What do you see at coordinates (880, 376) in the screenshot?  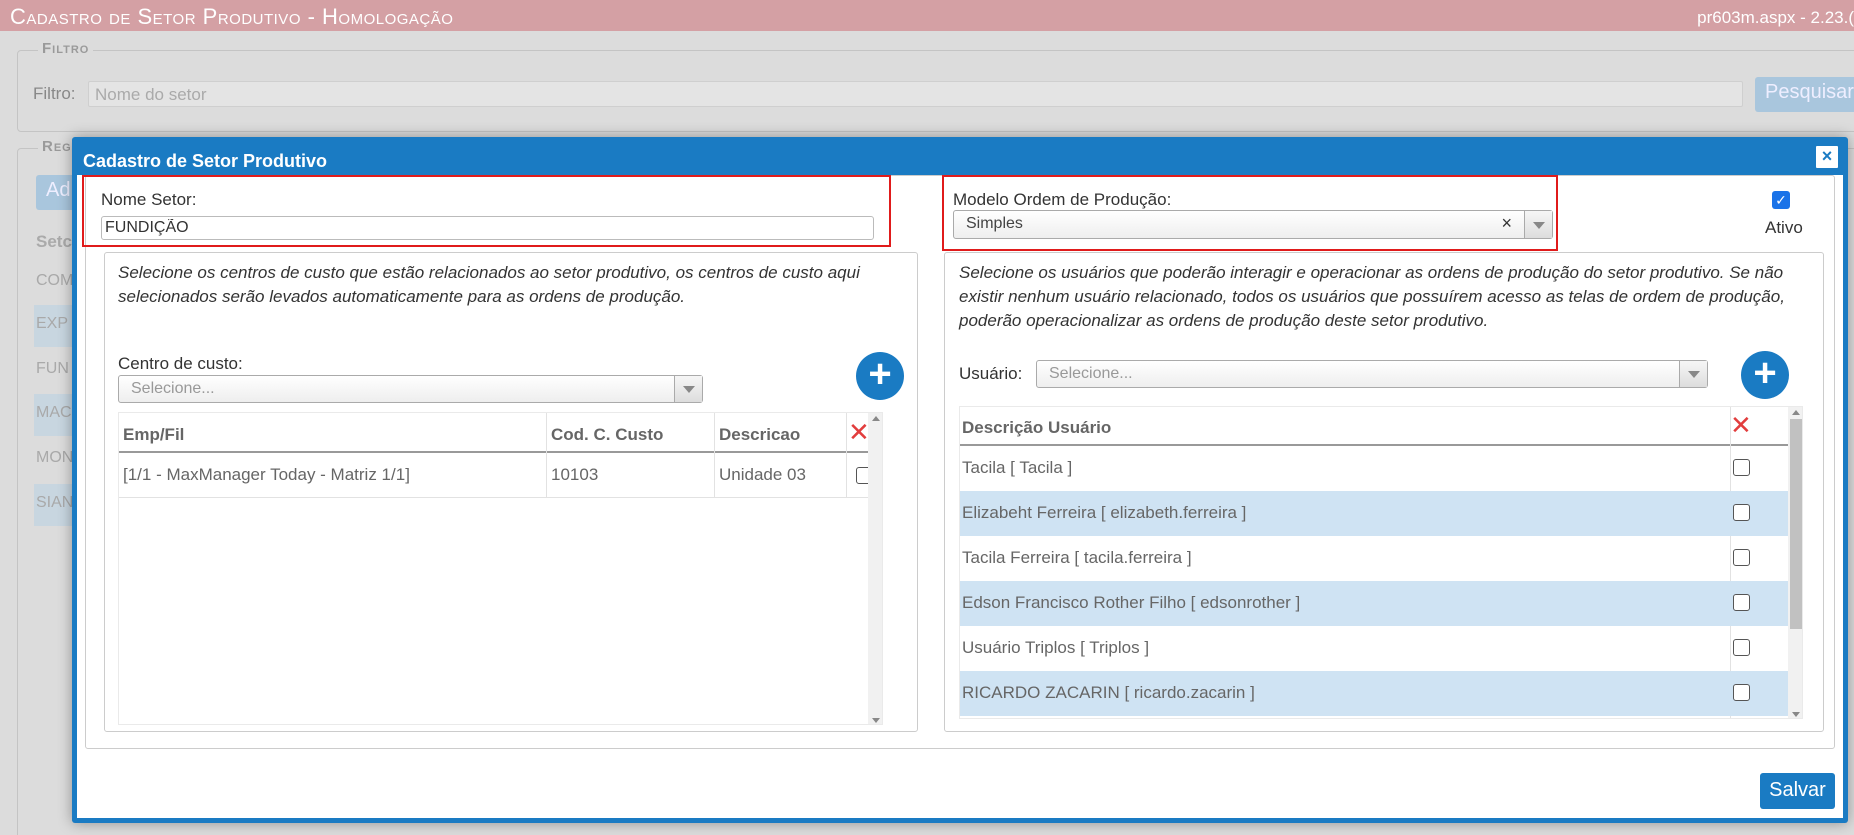 I see `add-centro-custo-button: +` at bounding box center [880, 376].